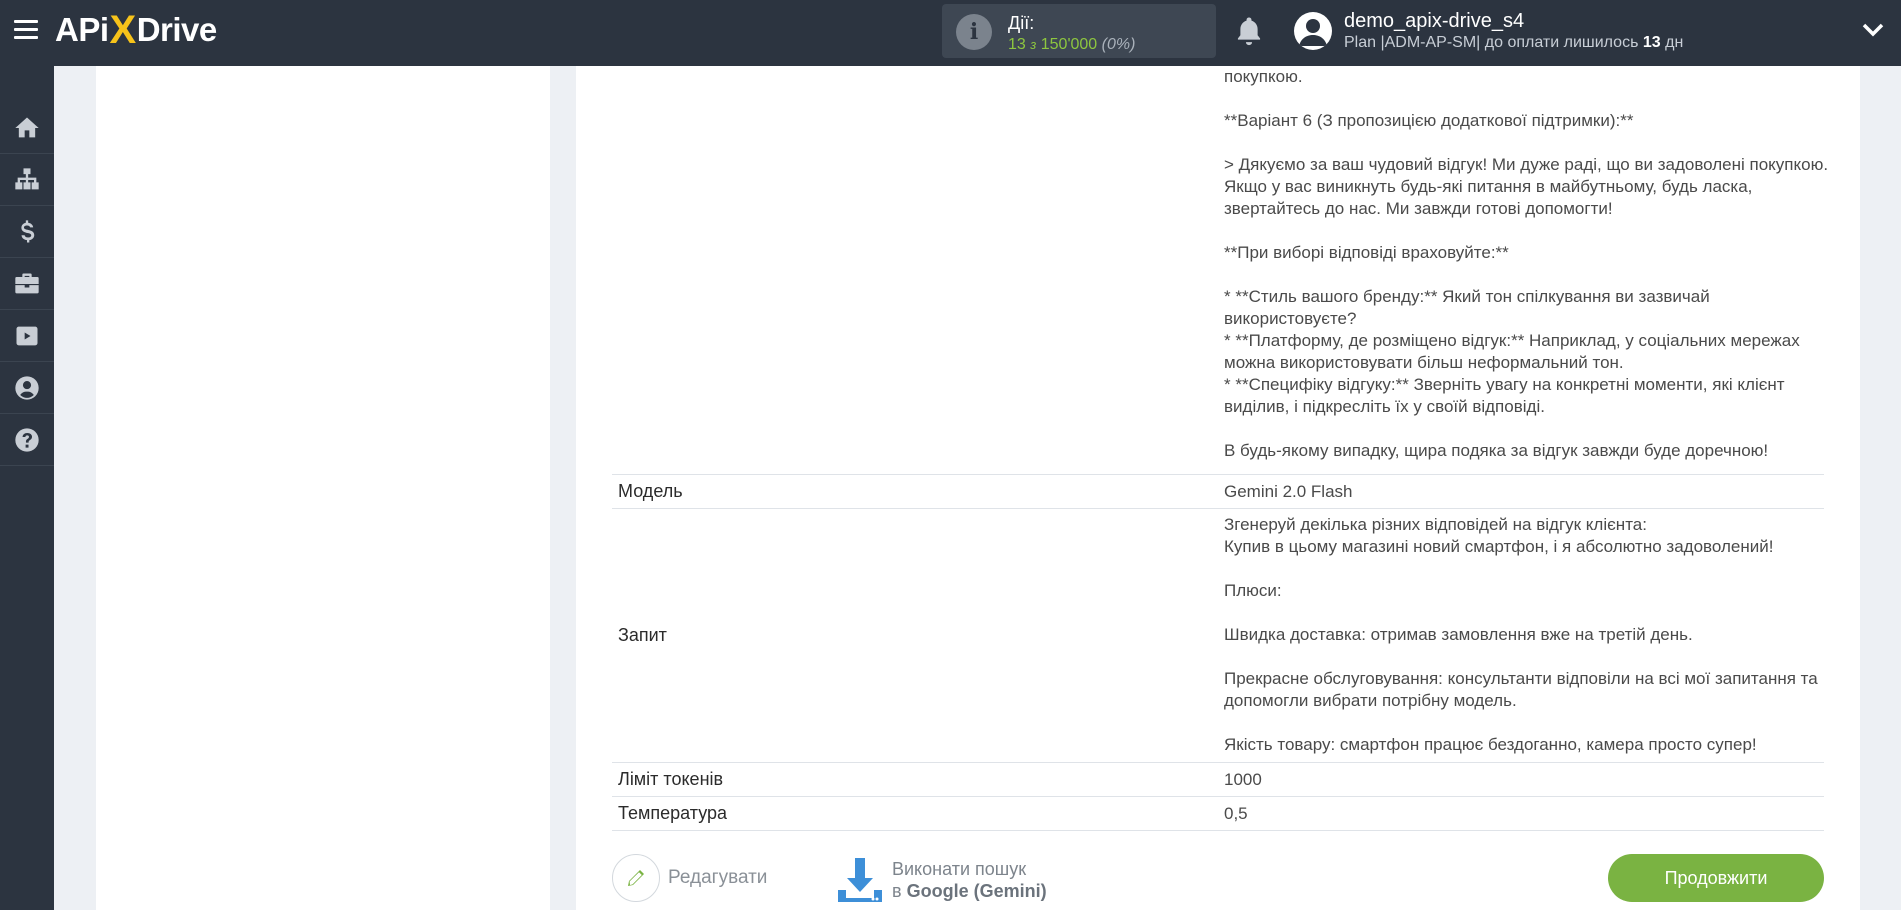 The width and height of the screenshot is (1901, 910). Describe the element at coordinates (27, 488) in the screenshot. I see `sidebar` at that location.